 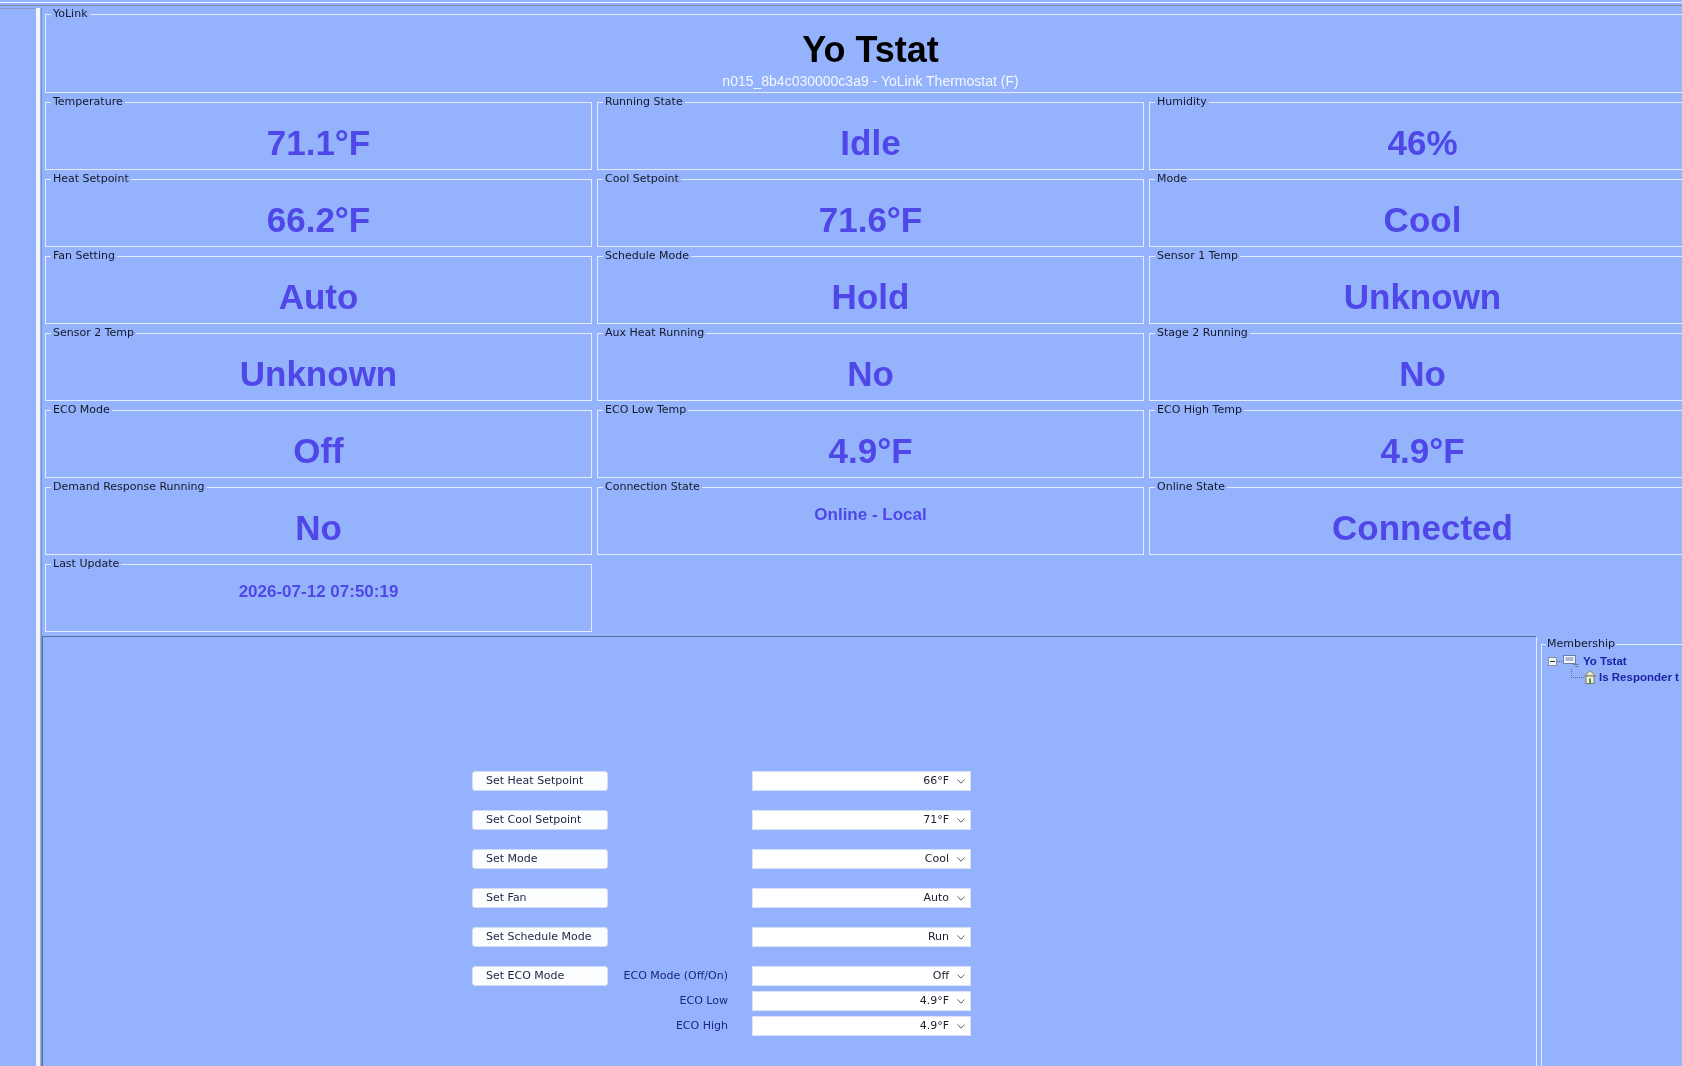 I want to click on field-label: Temperature, so click(x=88, y=102).